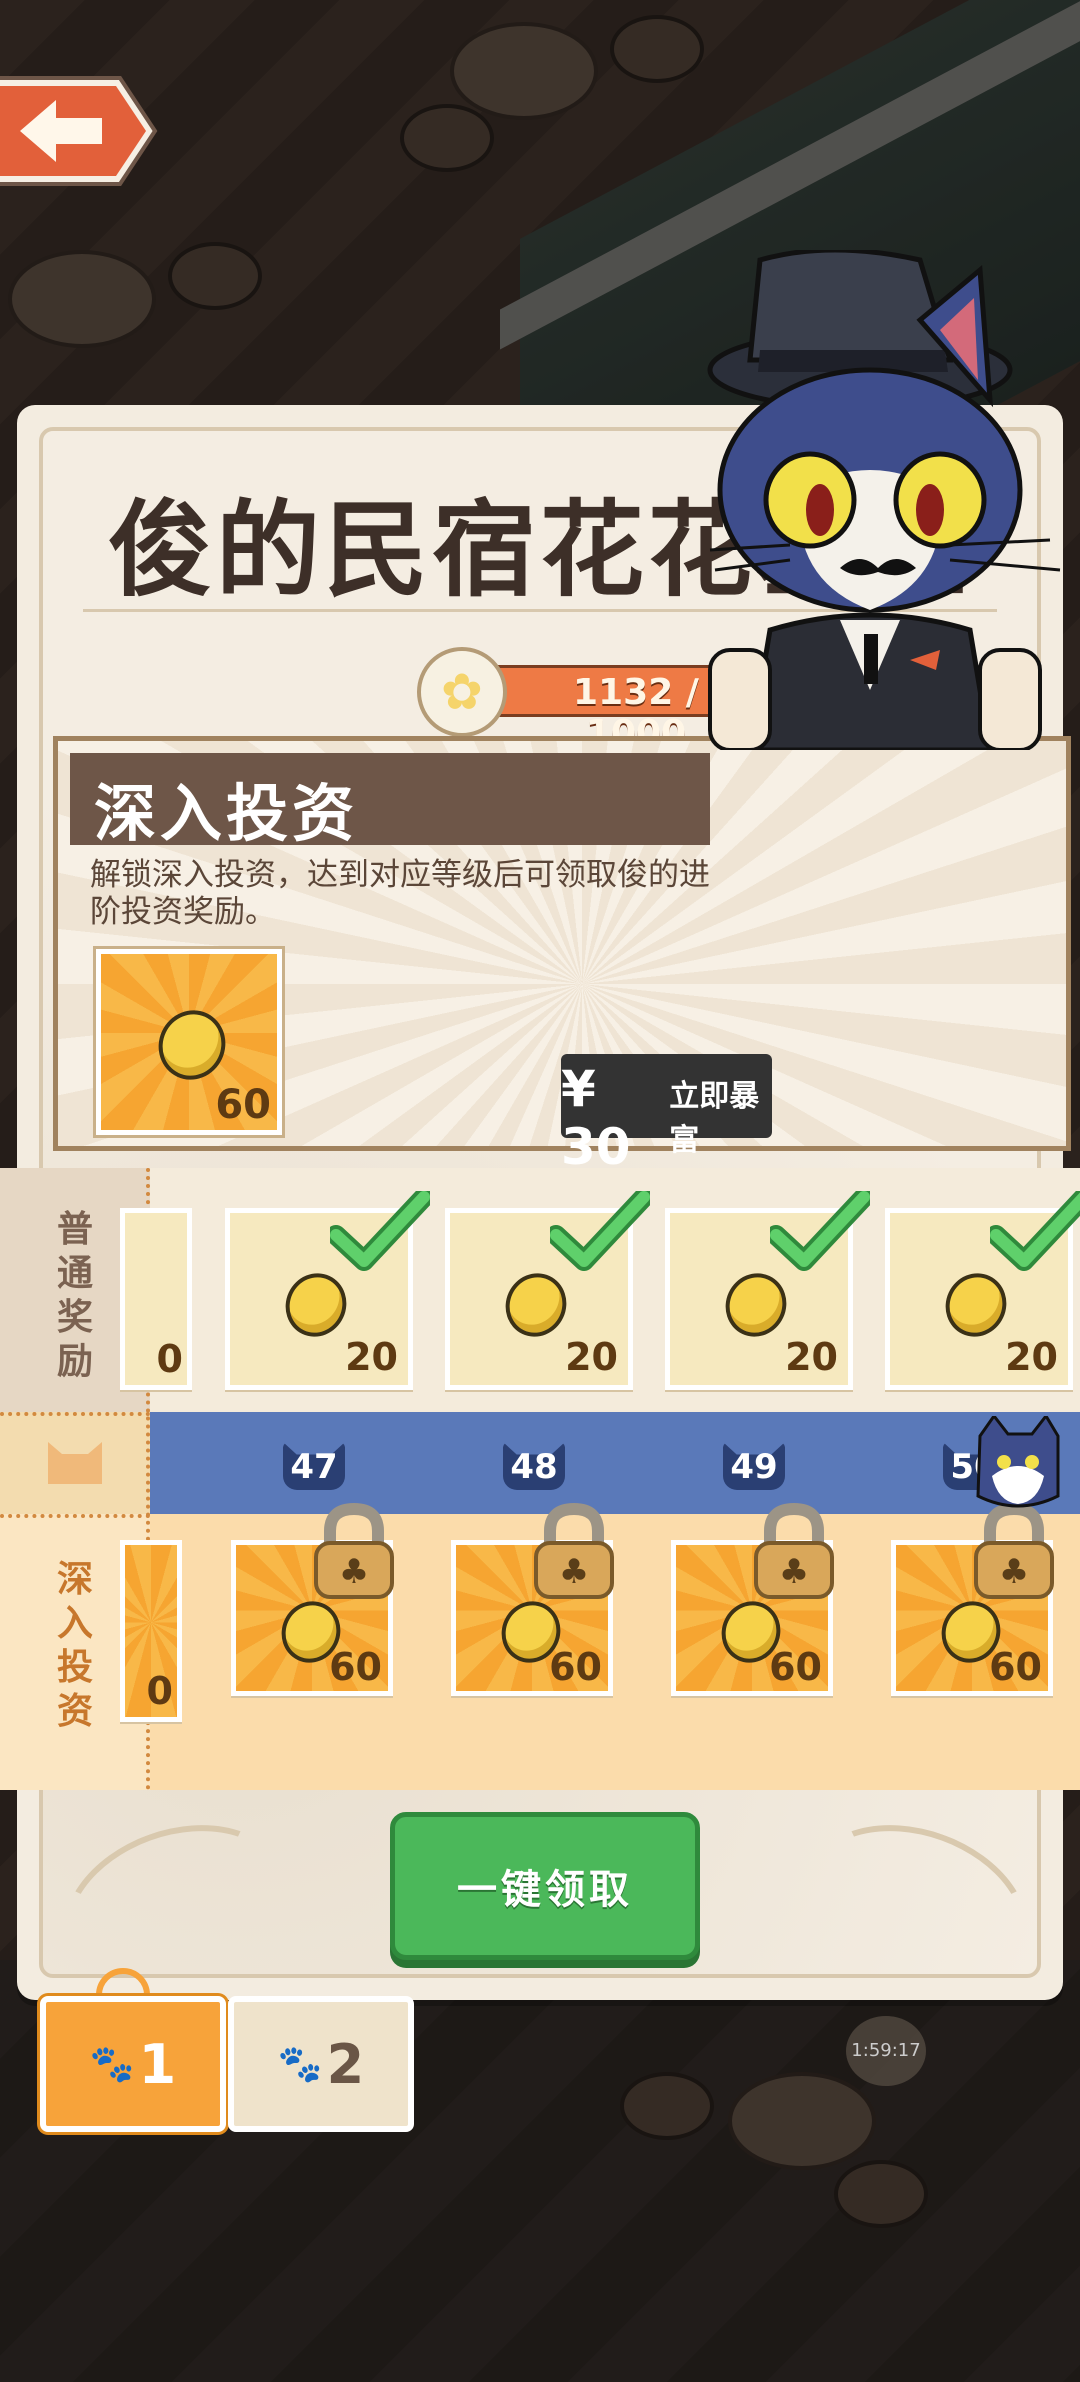  I want to click on tab-2: 🐾 2, so click(321, 2064).